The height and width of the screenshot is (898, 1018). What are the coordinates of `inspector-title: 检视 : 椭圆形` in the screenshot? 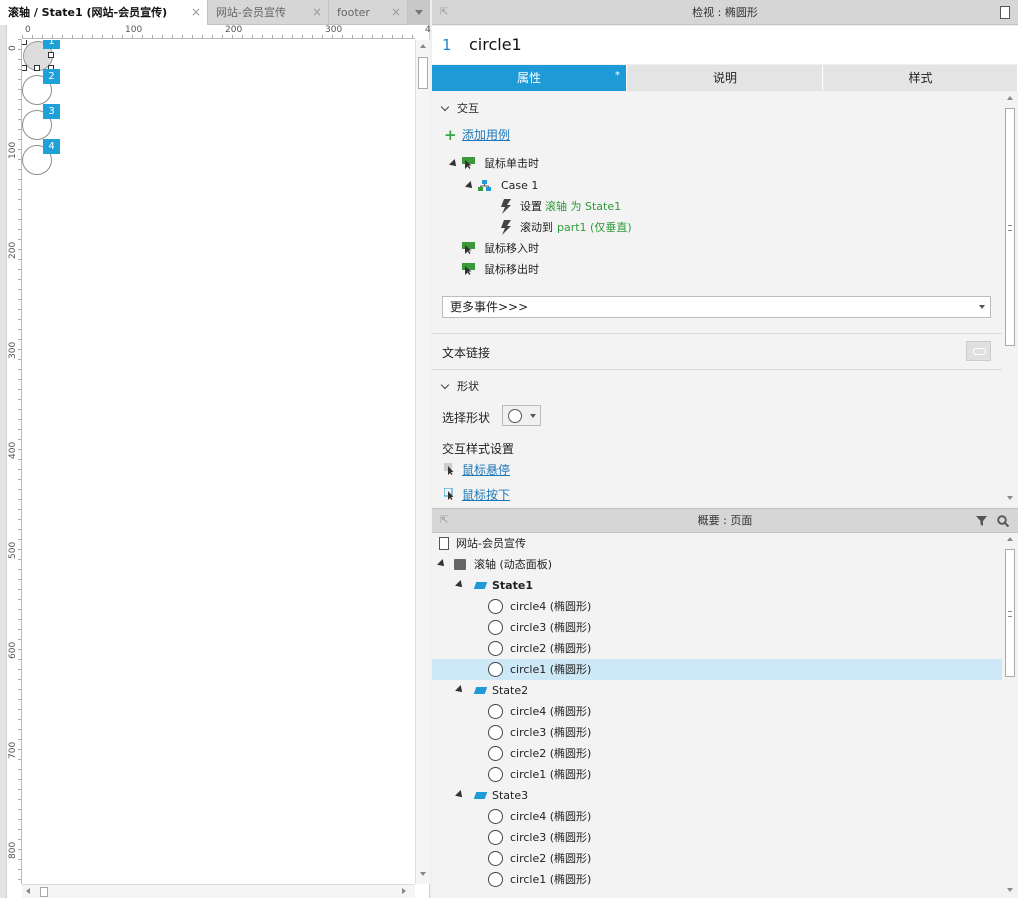 It's located at (725, 12).